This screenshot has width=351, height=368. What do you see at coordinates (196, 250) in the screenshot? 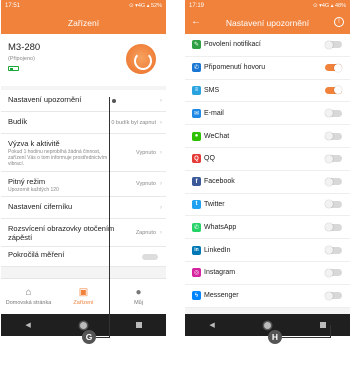
I see `linkedin-icon: in` at bounding box center [196, 250].